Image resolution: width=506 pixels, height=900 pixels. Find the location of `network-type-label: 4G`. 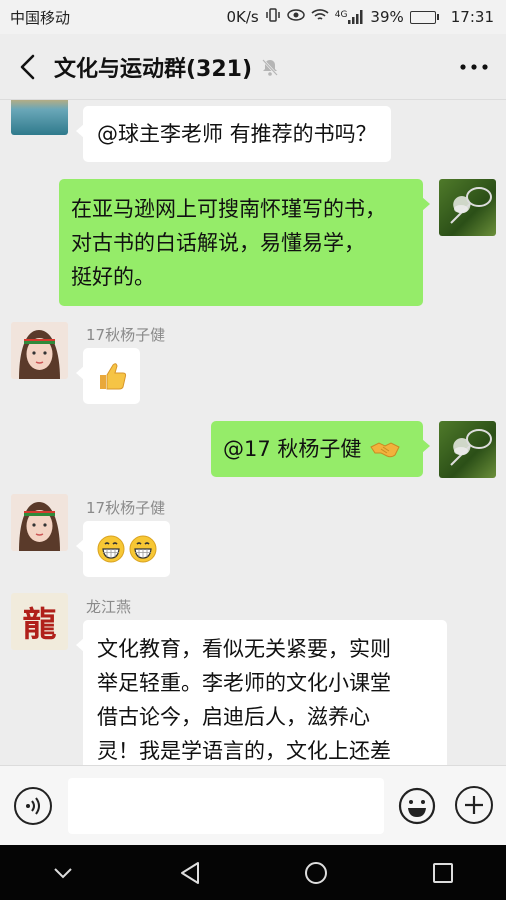

network-type-label: 4G is located at coordinates (341, 15).